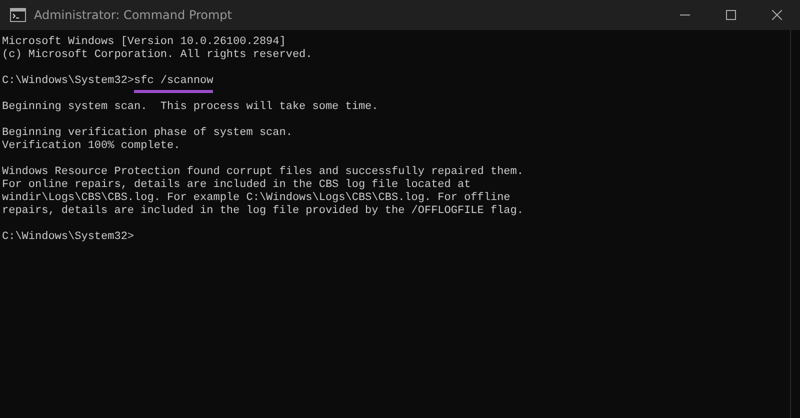  I want to click on maximize-icon, so click(731, 15).